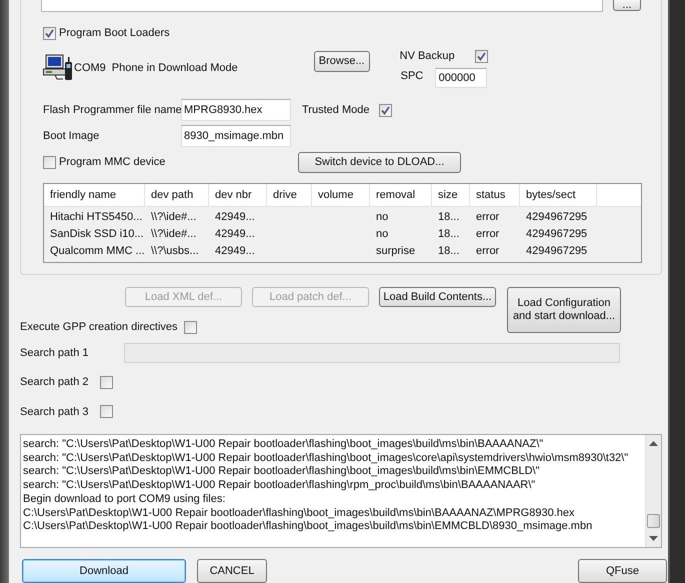 This screenshot has height=583, width=685. What do you see at coordinates (558, 195) in the screenshot?
I see `column-header: bytes/sect` at bounding box center [558, 195].